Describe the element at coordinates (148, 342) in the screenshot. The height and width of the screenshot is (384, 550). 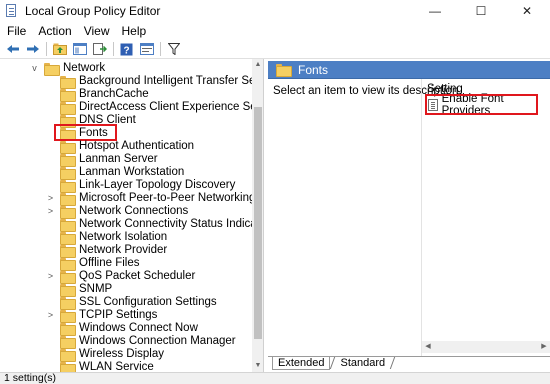
I see `tree-item-windows-connection-manager: Windows Connection Manager` at that location.